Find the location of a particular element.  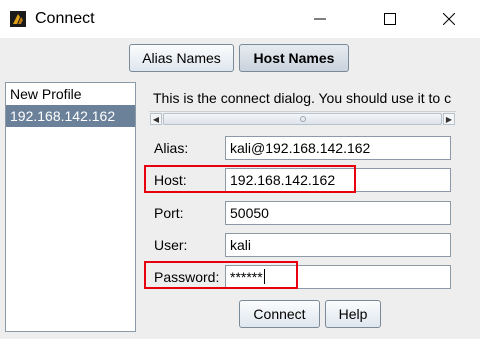

scroll-right-icon: ▶ is located at coordinates (449, 119).